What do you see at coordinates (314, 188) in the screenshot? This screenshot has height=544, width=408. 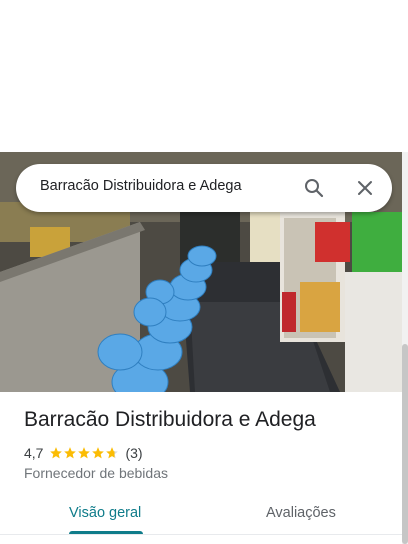 I see `search-icon` at bounding box center [314, 188].